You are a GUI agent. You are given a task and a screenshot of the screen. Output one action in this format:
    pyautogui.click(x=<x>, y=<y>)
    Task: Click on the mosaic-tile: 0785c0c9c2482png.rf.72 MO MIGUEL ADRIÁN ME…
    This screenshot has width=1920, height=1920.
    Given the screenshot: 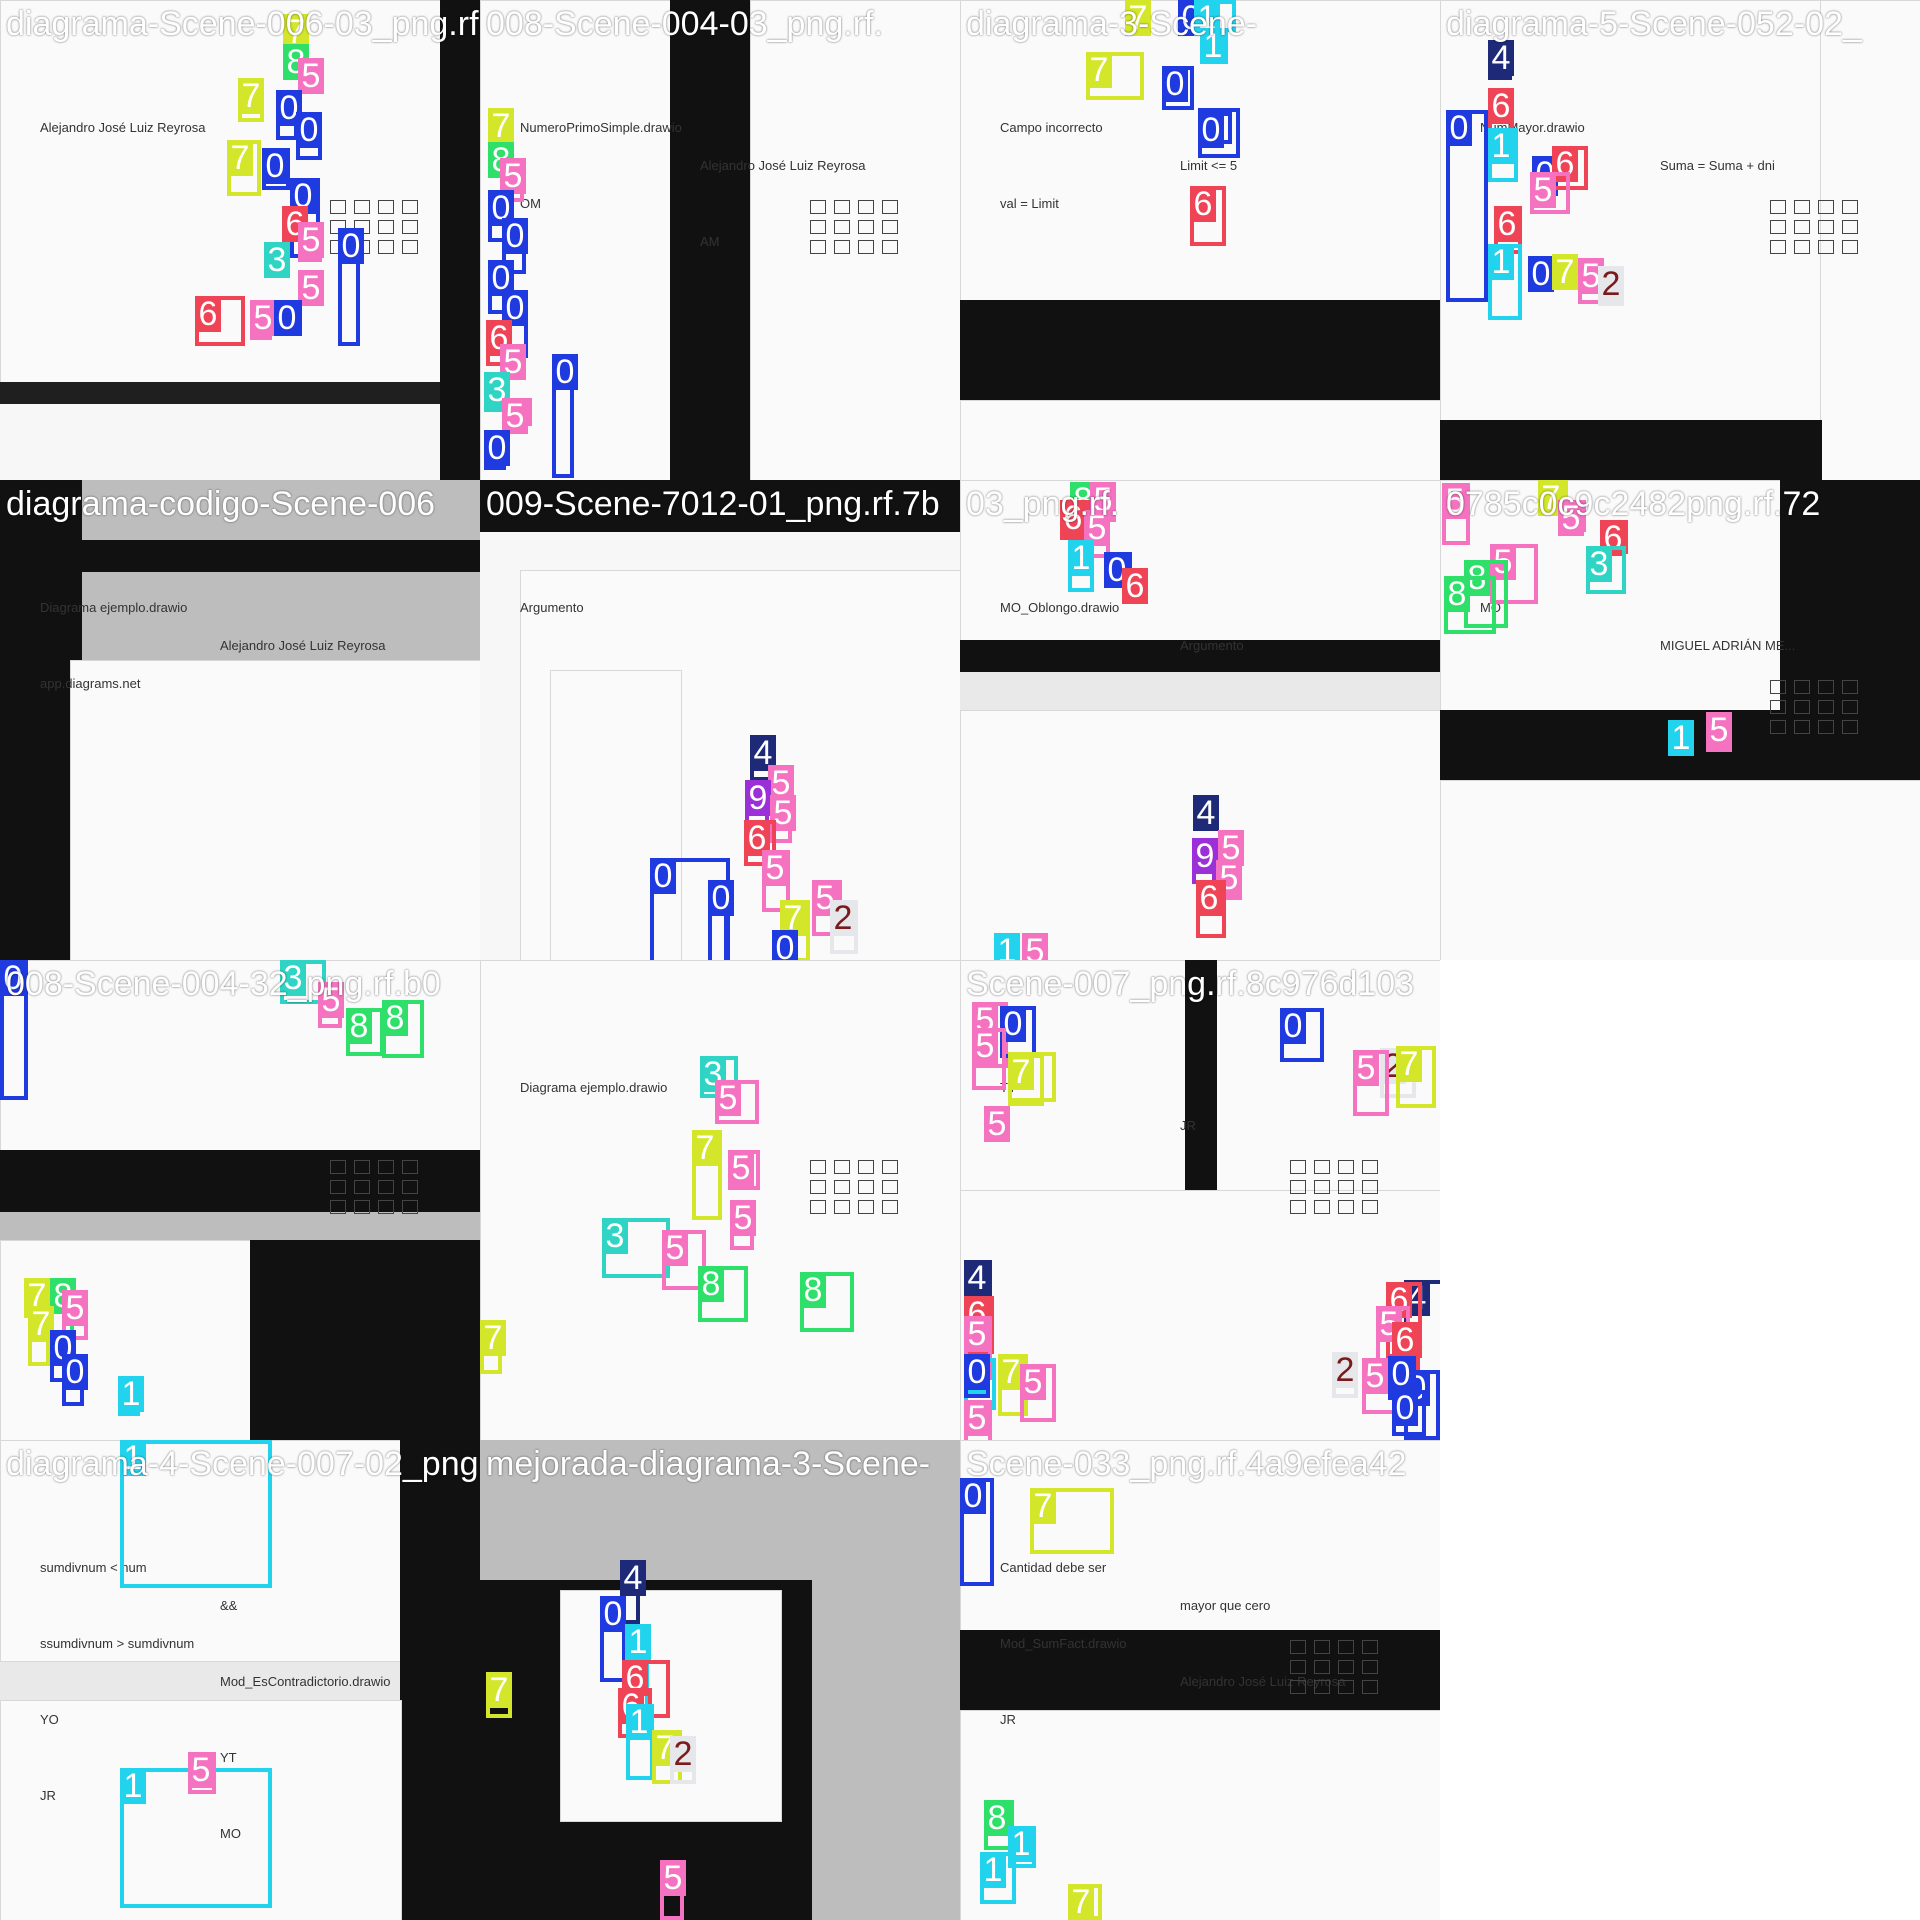 What is the action you would take?
    pyautogui.click(x=1680, y=720)
    